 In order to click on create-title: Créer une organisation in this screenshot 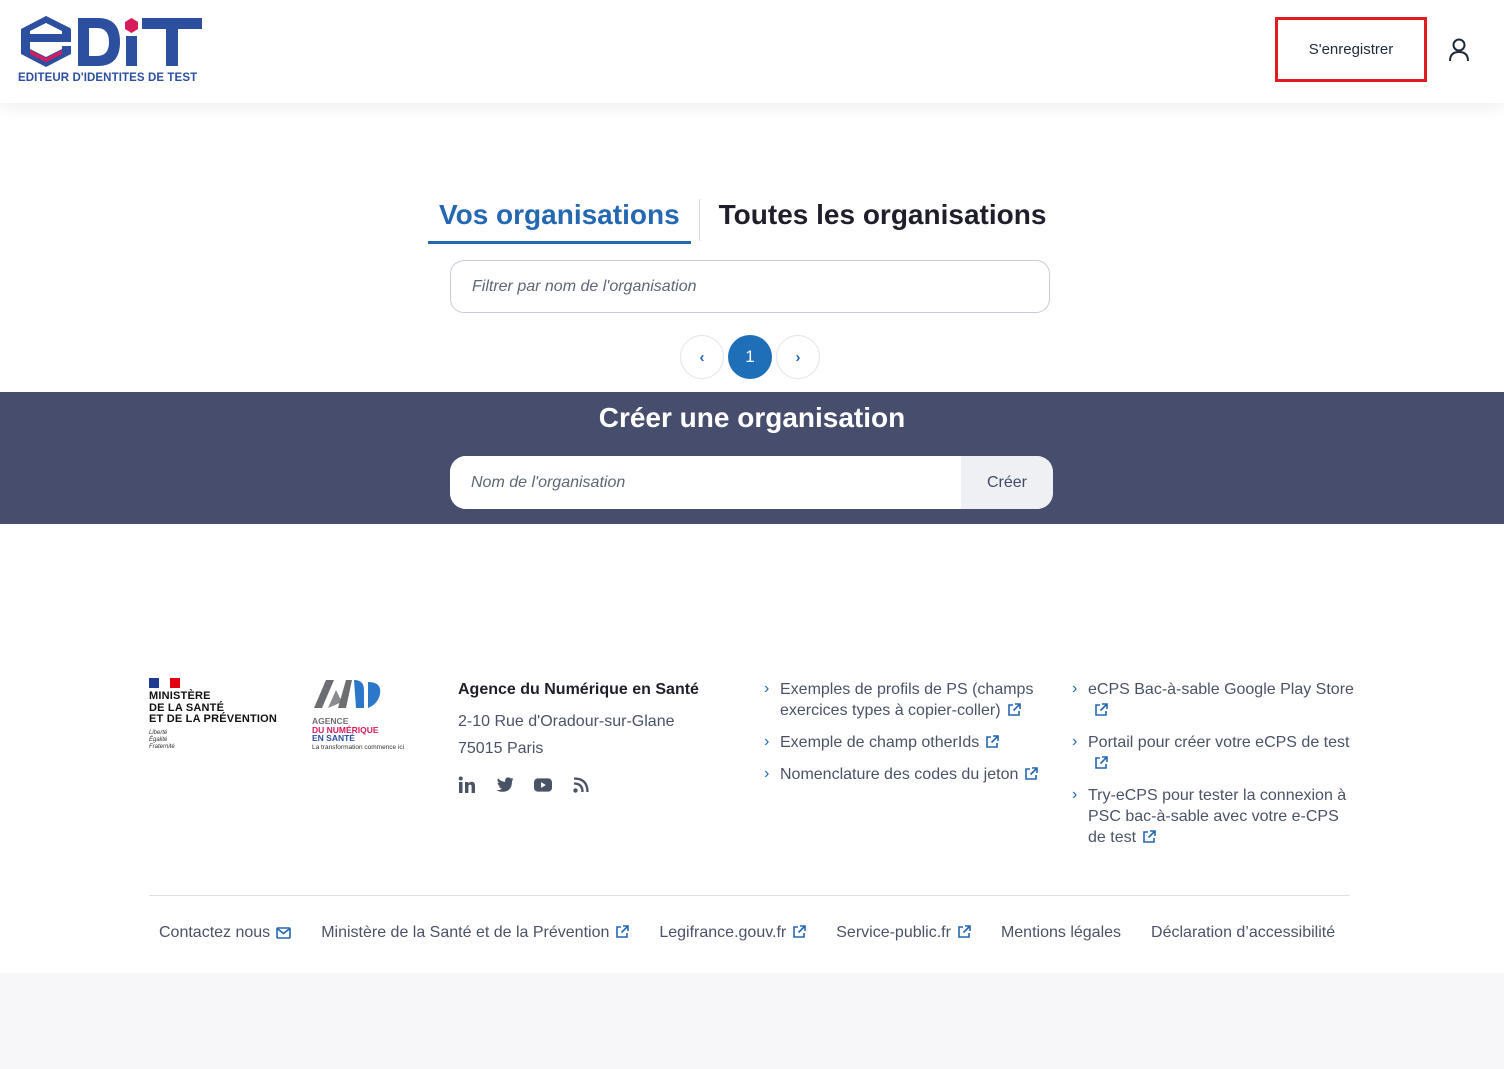, I will do `click(752, 417)`.